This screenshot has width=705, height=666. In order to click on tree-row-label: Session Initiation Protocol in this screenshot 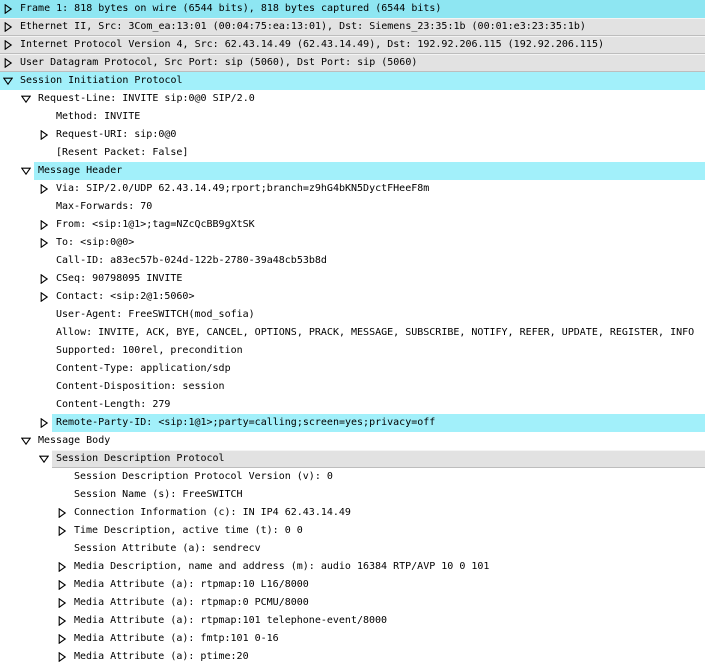, I will do `click(101, 80)`.